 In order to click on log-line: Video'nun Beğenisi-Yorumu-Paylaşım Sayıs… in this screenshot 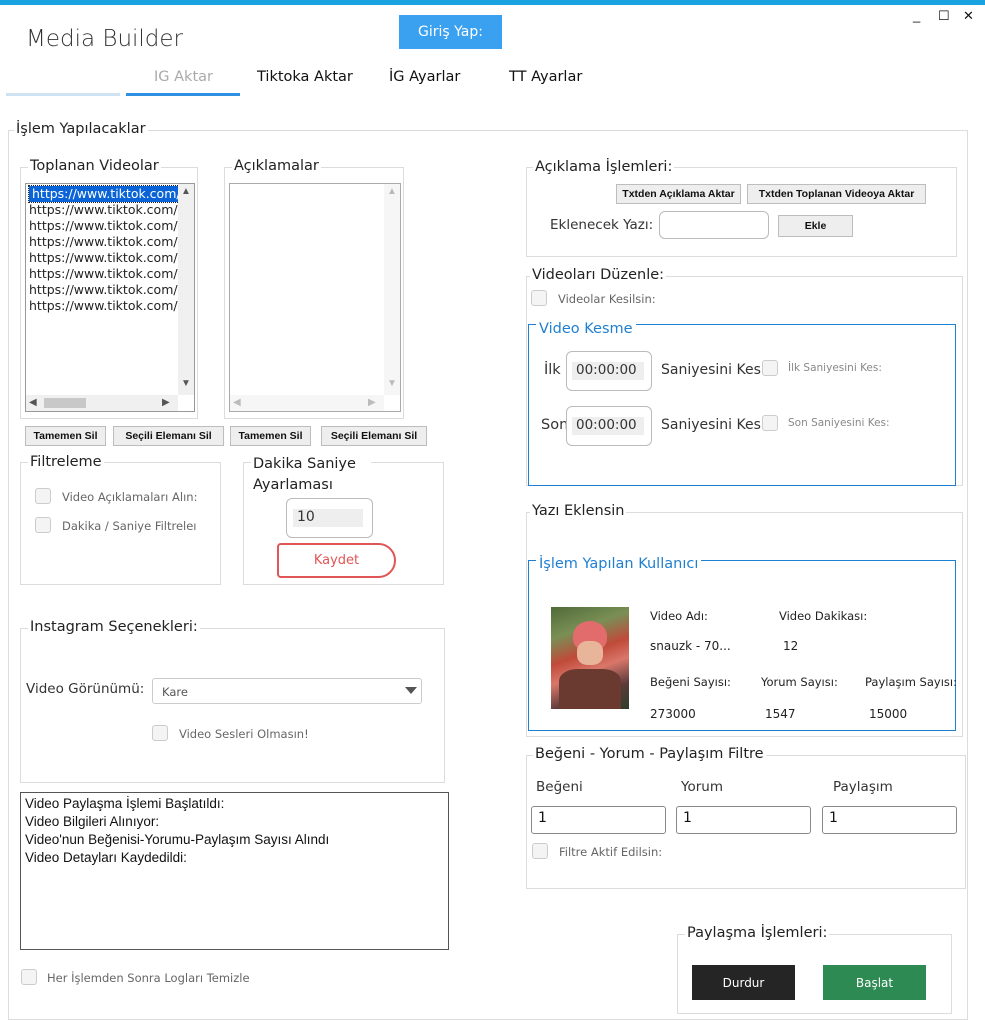, I will do `click(177, 839)`.